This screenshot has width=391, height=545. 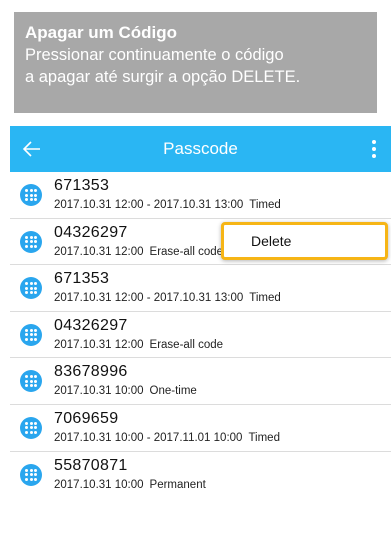 I want to click on caption-title: Apagar um Código, so click(x=101, y=32).